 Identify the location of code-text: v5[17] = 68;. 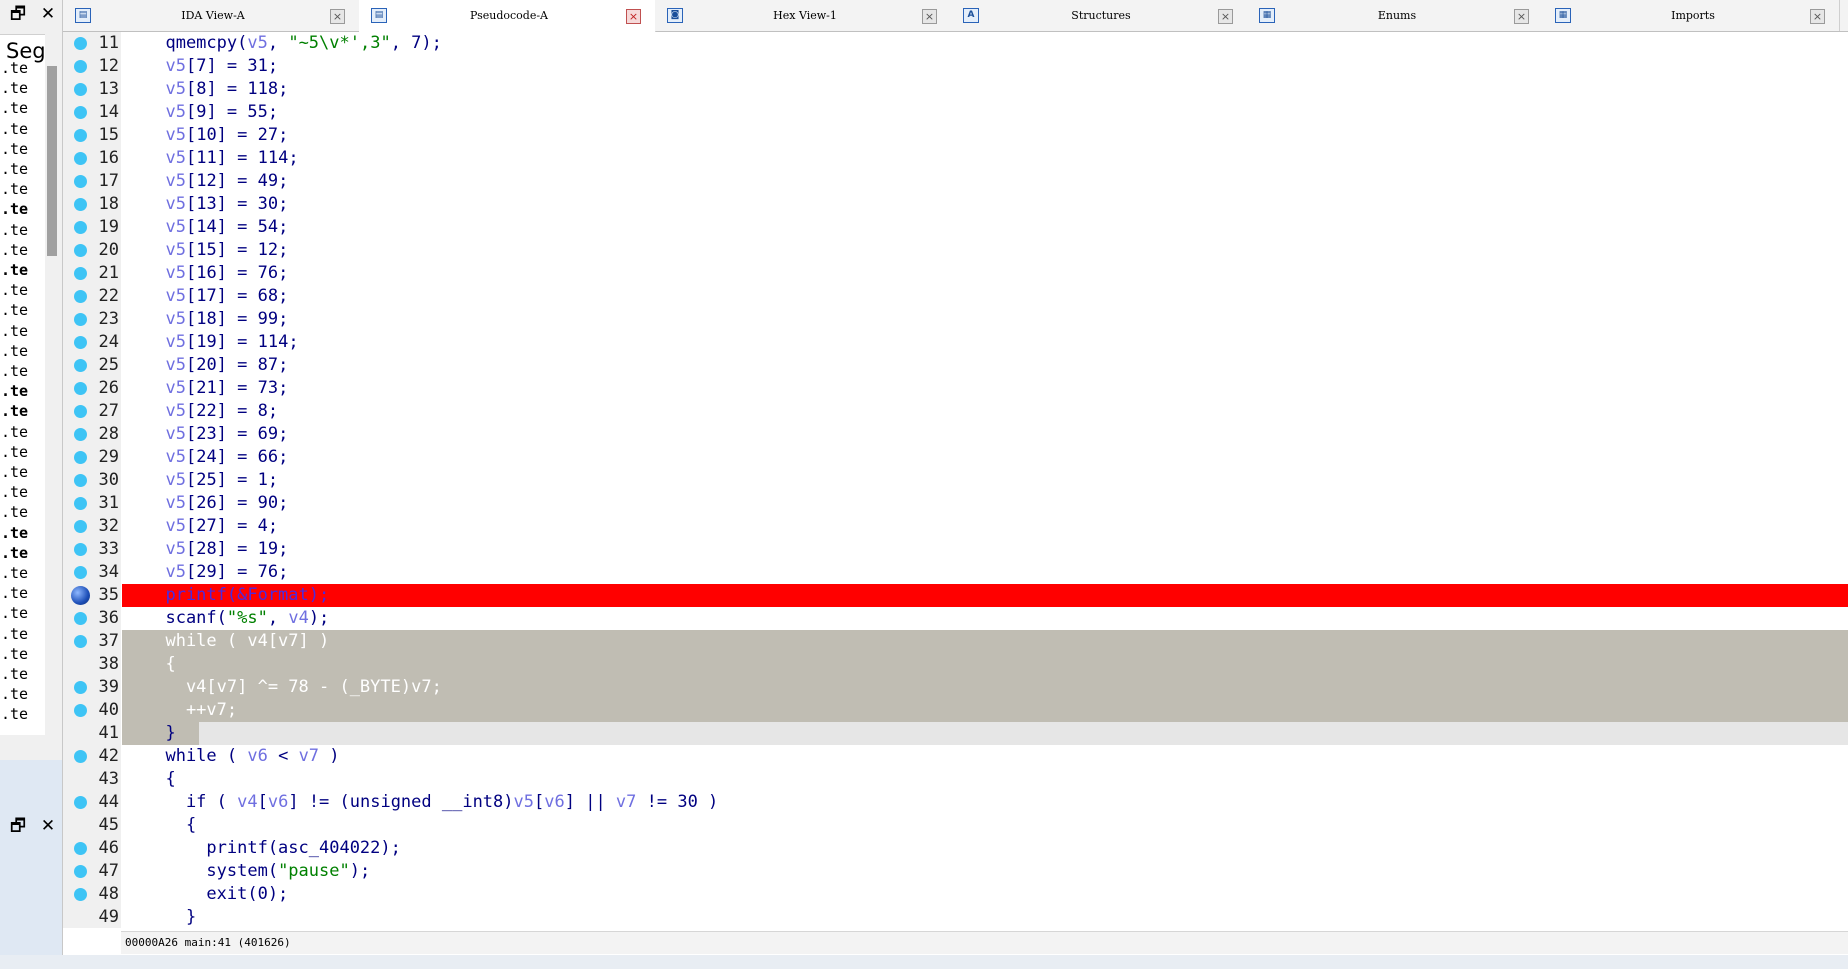
(216, 296).